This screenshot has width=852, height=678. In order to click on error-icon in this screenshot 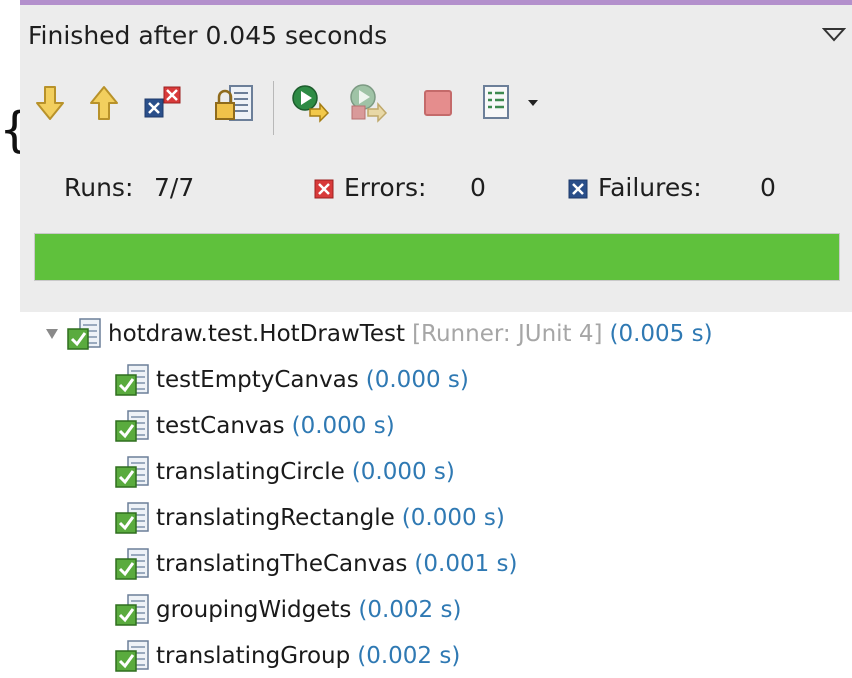, I will do `click(324, 189)`.